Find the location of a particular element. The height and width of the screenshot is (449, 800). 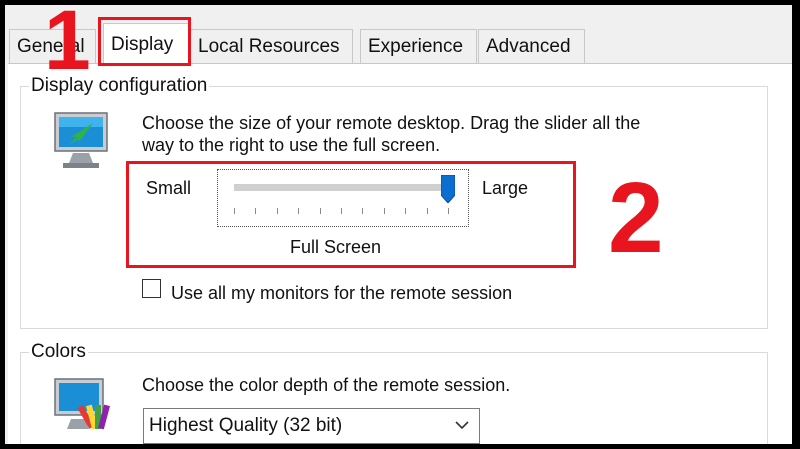

colors-legend: Colors is located at coordinates (58, 352).